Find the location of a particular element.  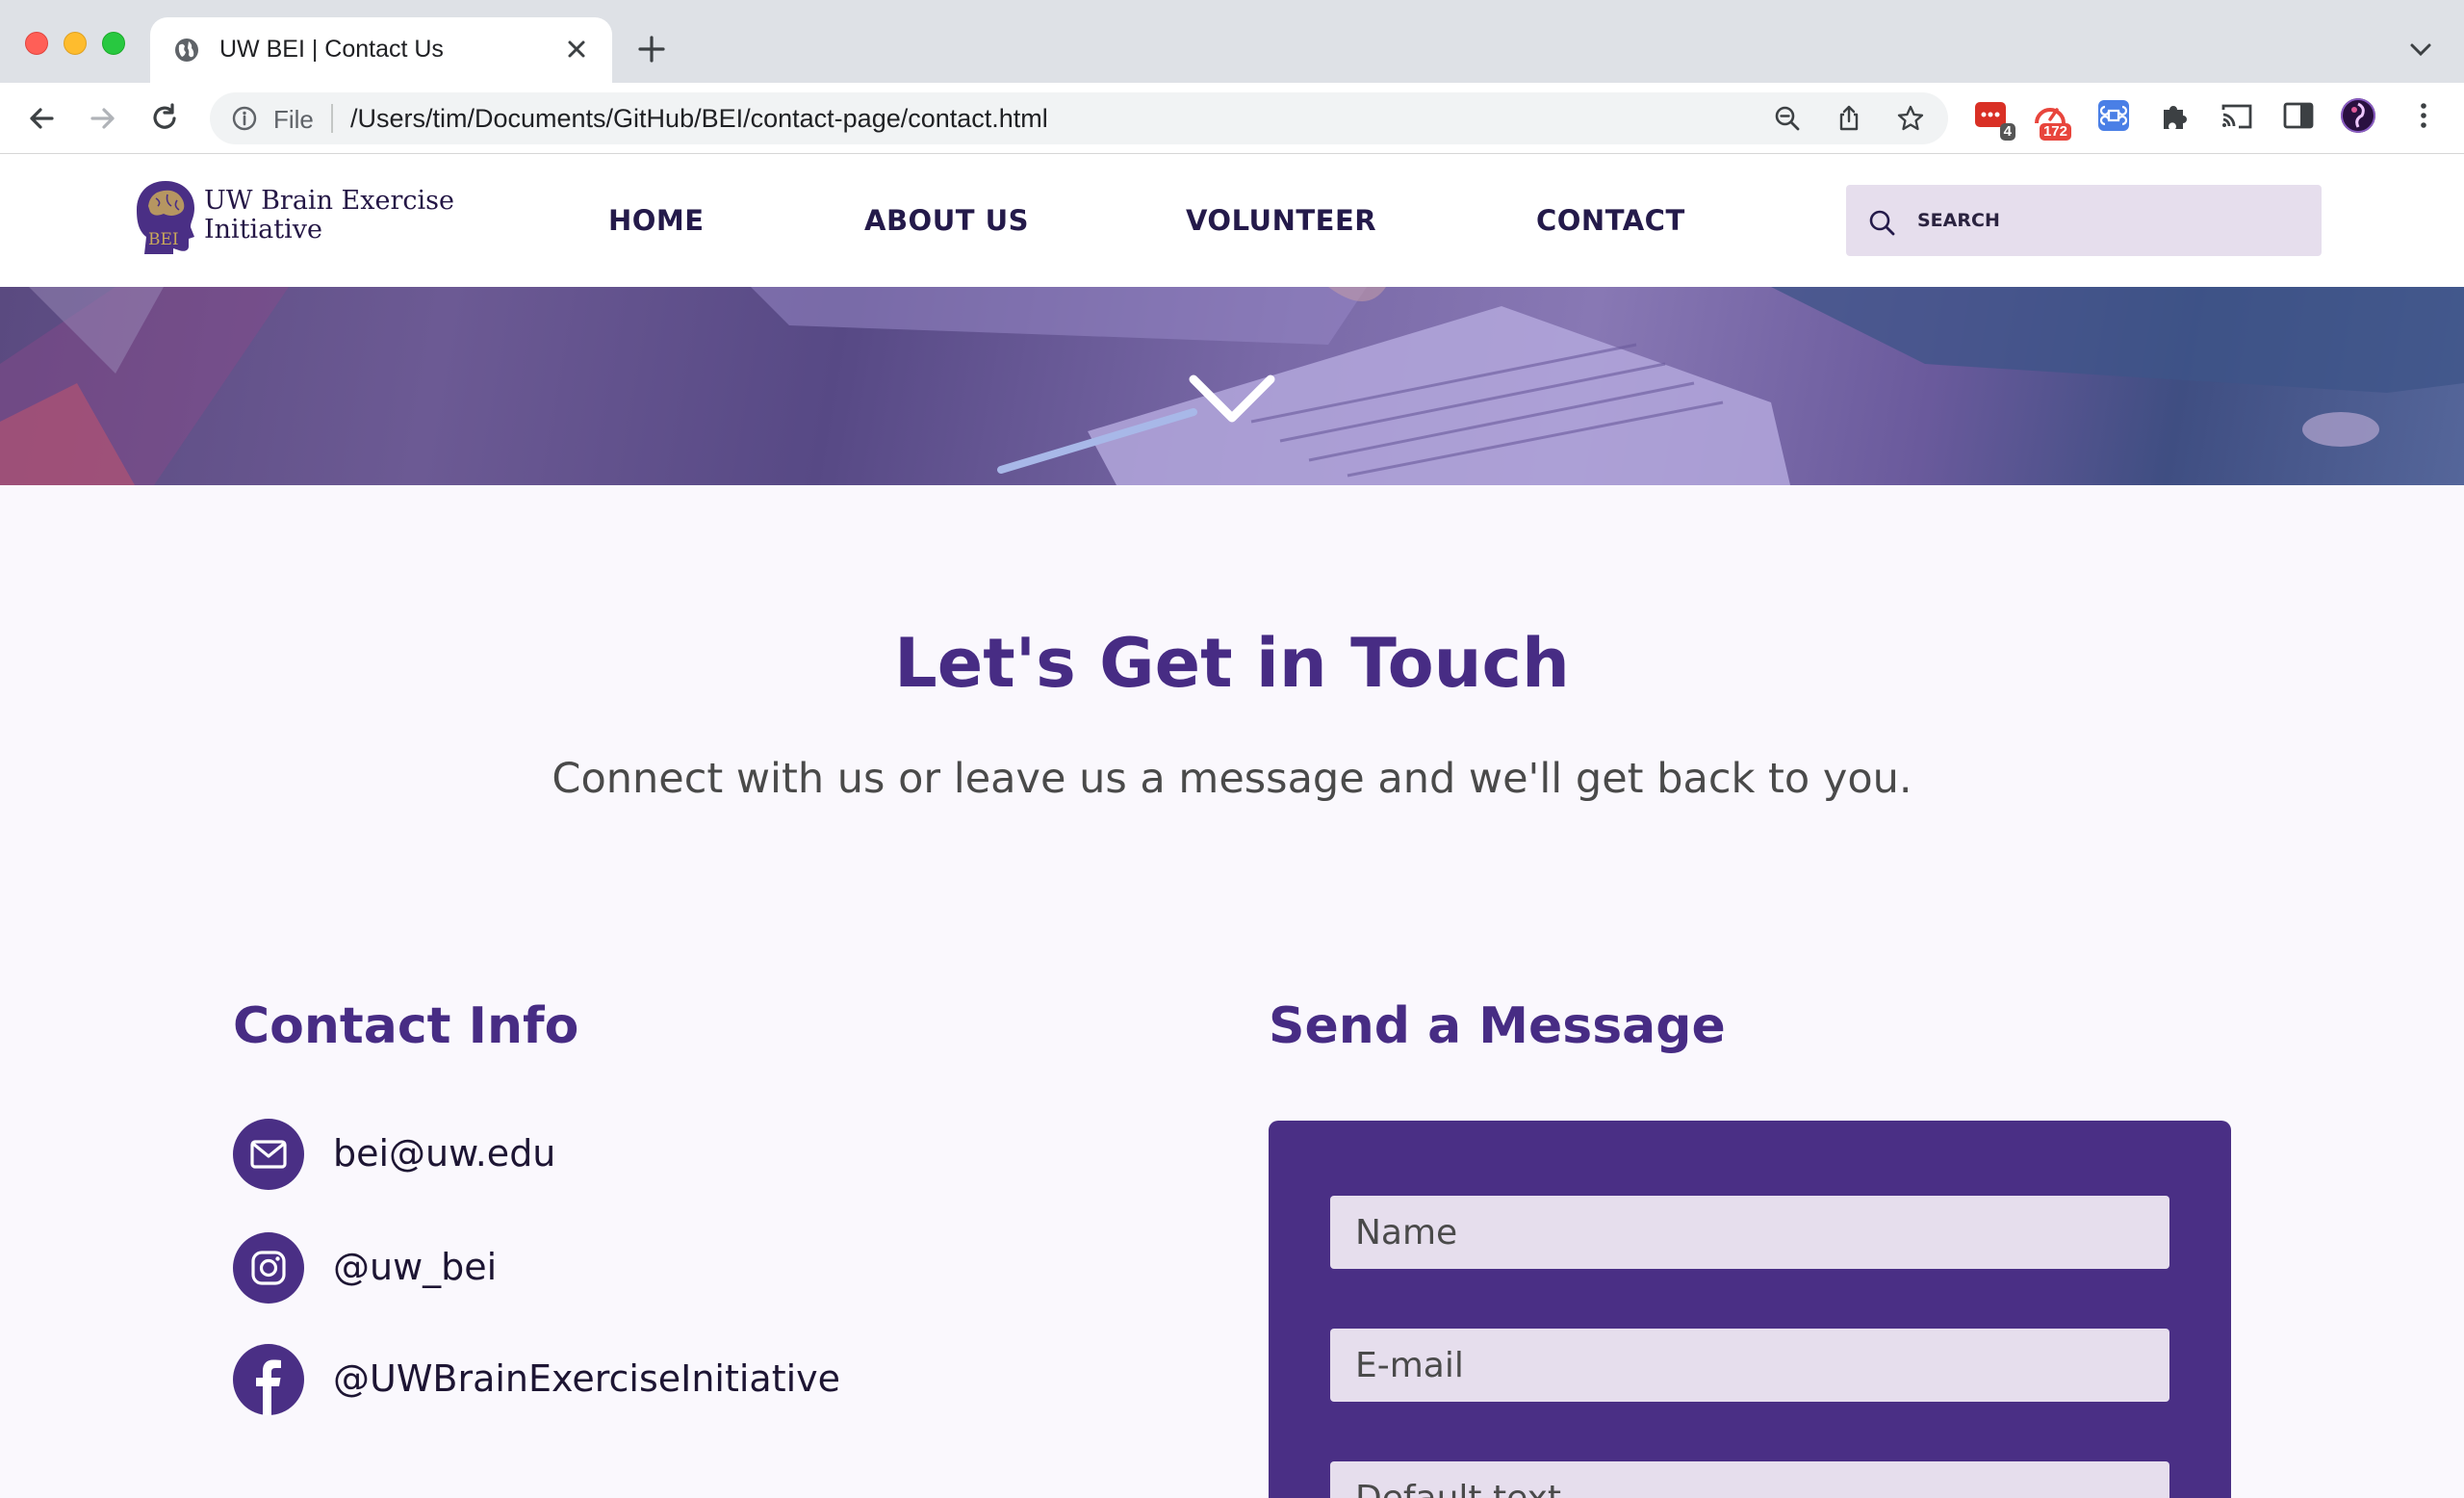

email-field is located at coordinates (1749, 1365).